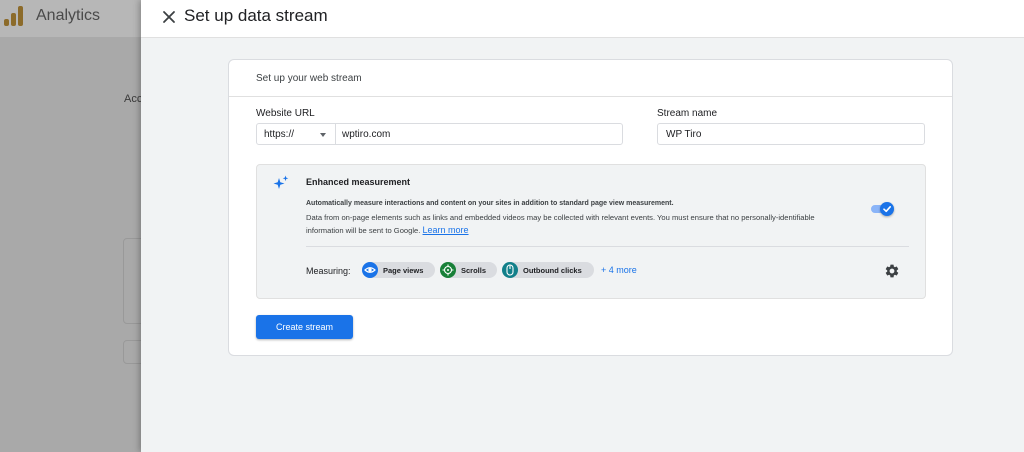 Image resolution: width=1024 pixels, height=452 pixels. Describe the element at coordinates (370, 270) in the screenshot. I see `eye-icon` at that location.